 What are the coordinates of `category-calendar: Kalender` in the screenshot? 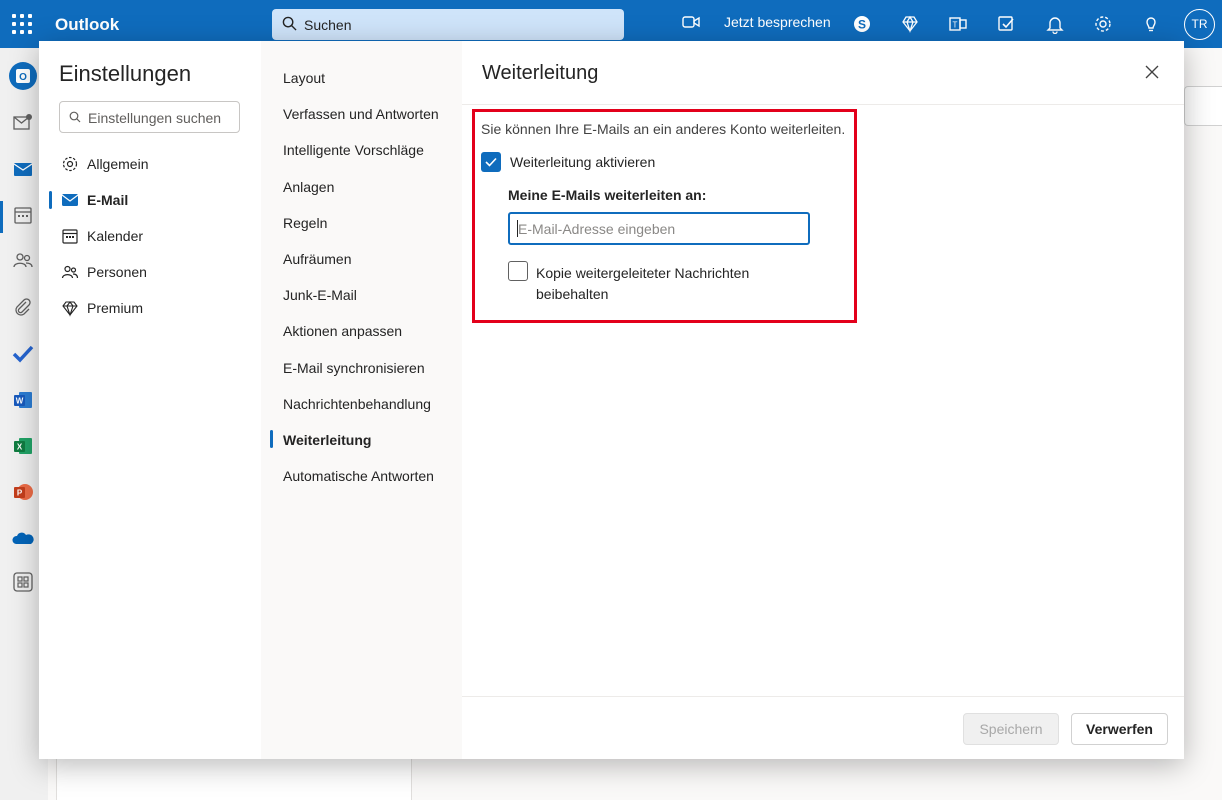 It's located at (149, 236).